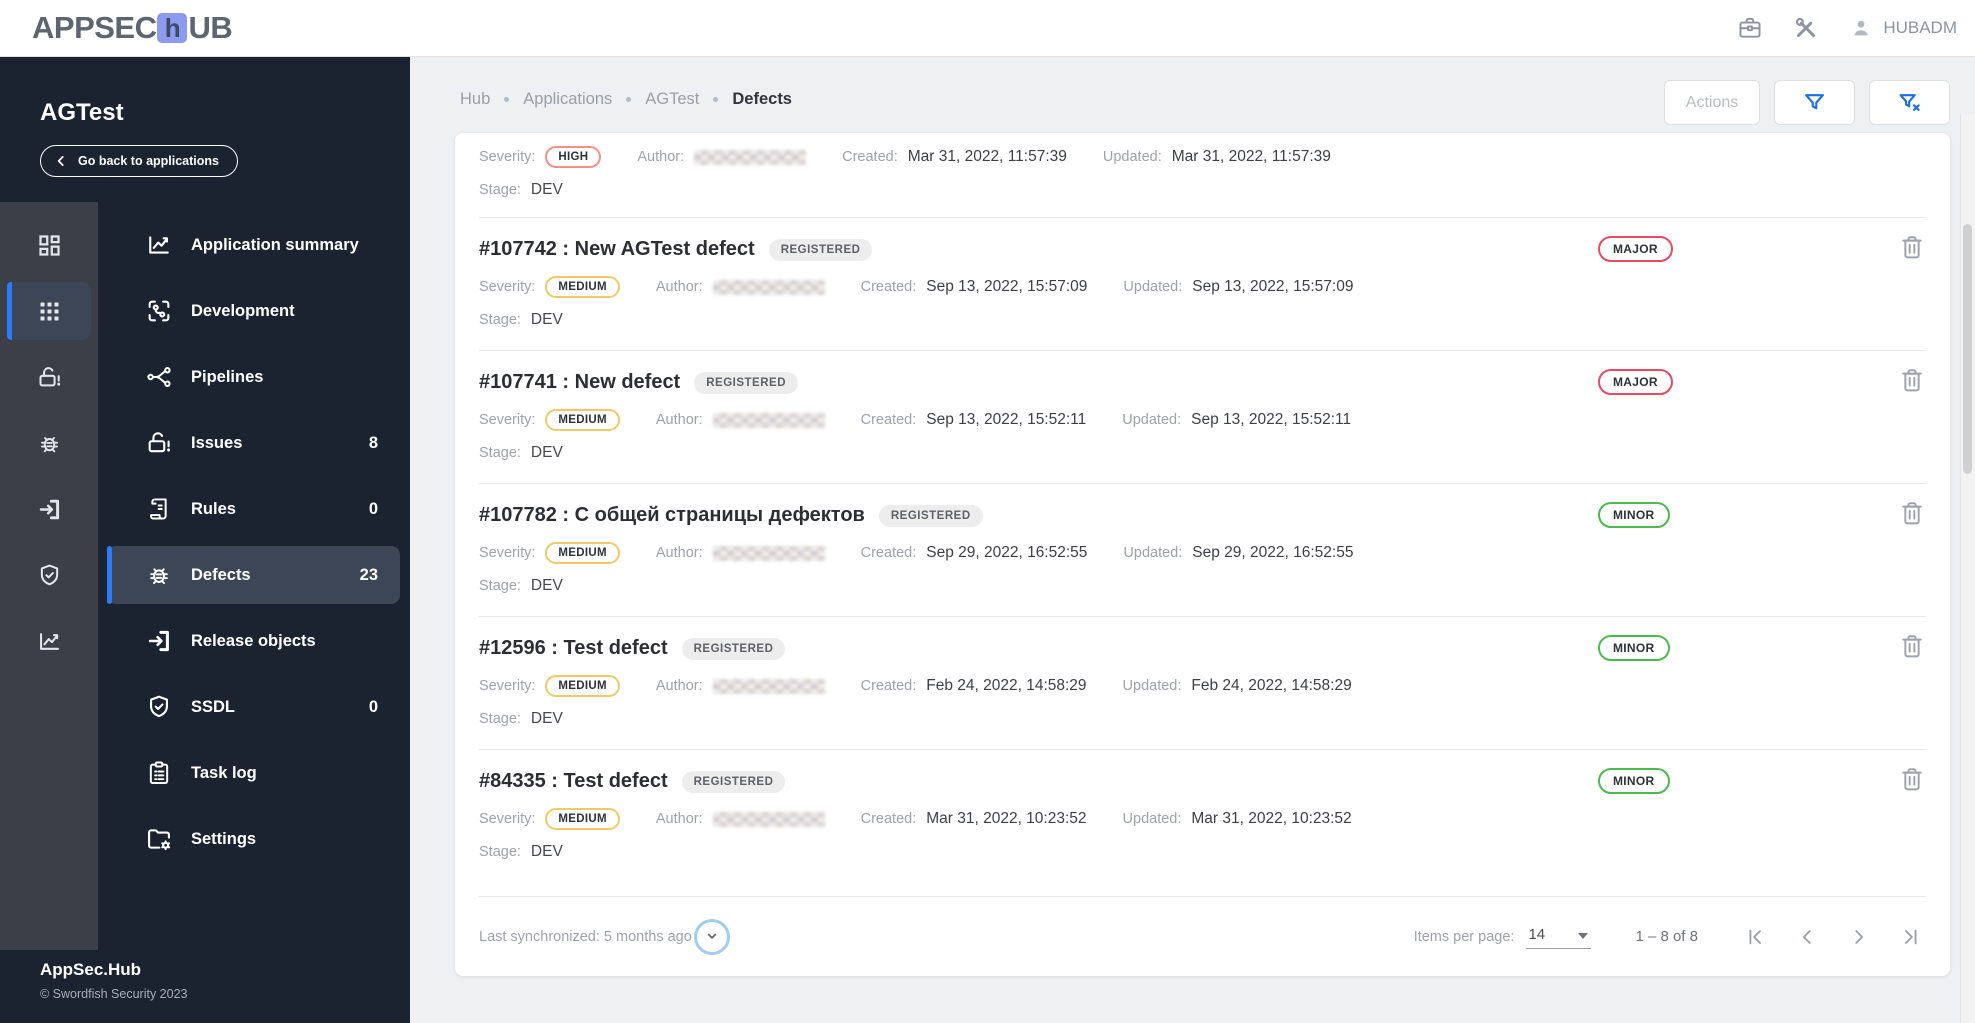  Describe the element at coordinates (716, 99) in the screenshot. I see `breadcrumb-separator` at that location.